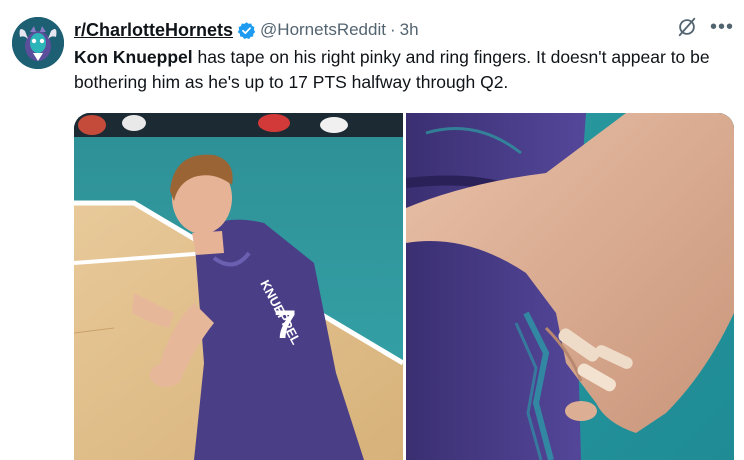  I want to click on tweet-top-actions: •••, so click(705, 27).